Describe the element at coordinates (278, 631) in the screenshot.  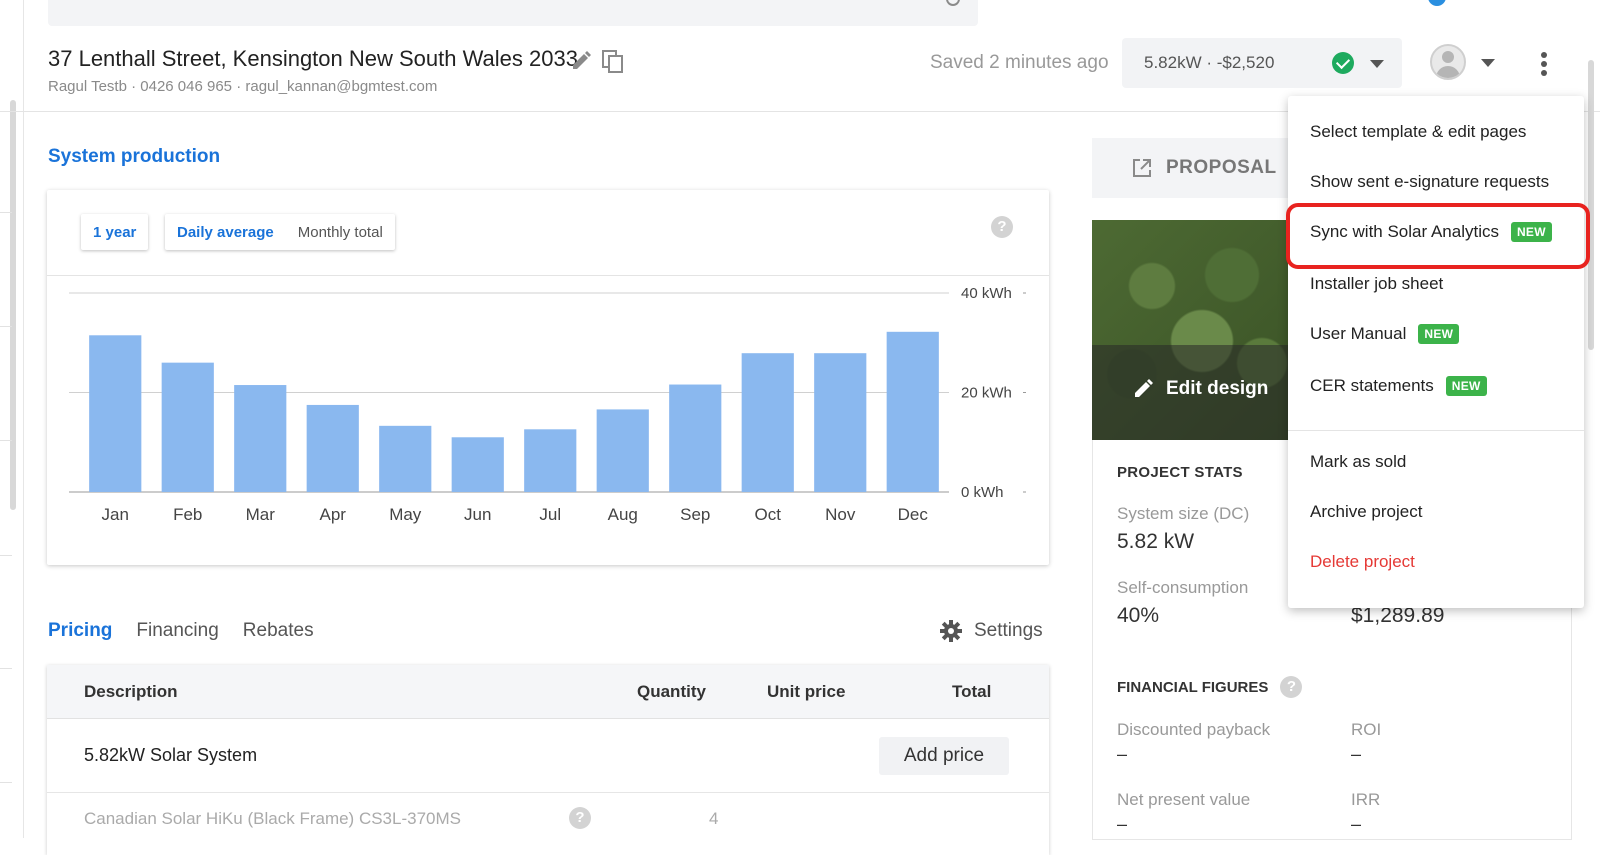
I see `tab-rebates: Rebates` at that location.